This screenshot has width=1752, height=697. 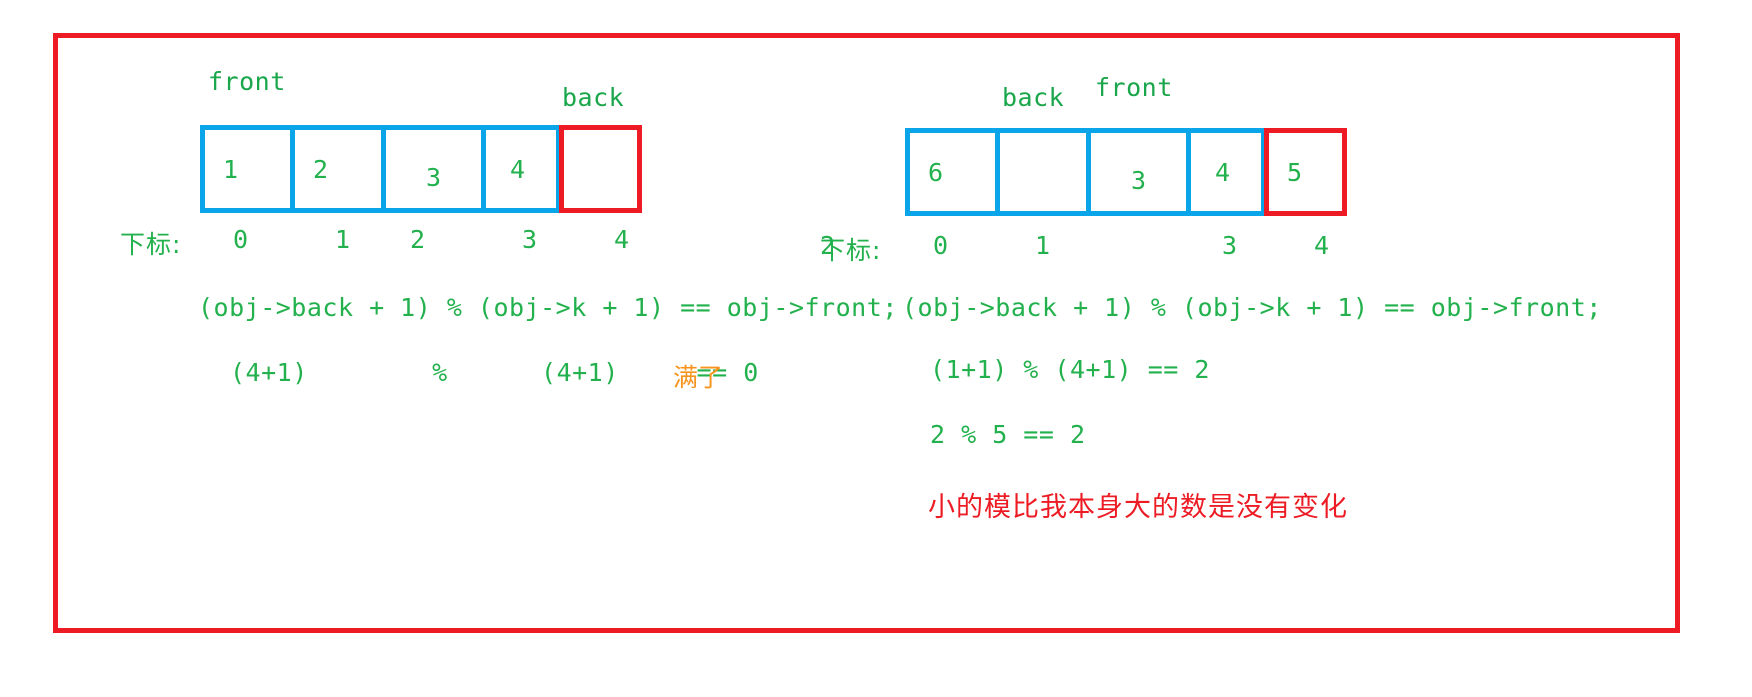 I want to click on right-queue-array: 6 3 4 5, so click(x=1127, y=172).